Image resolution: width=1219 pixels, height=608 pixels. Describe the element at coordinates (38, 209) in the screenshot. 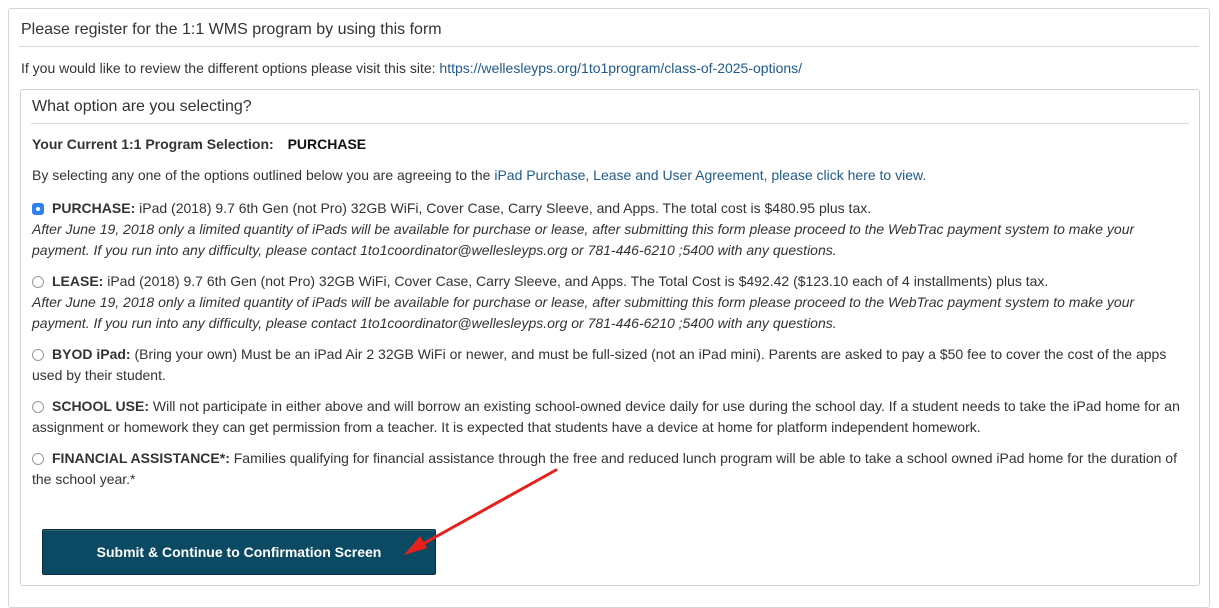

I see `radio-purchase` at that location.